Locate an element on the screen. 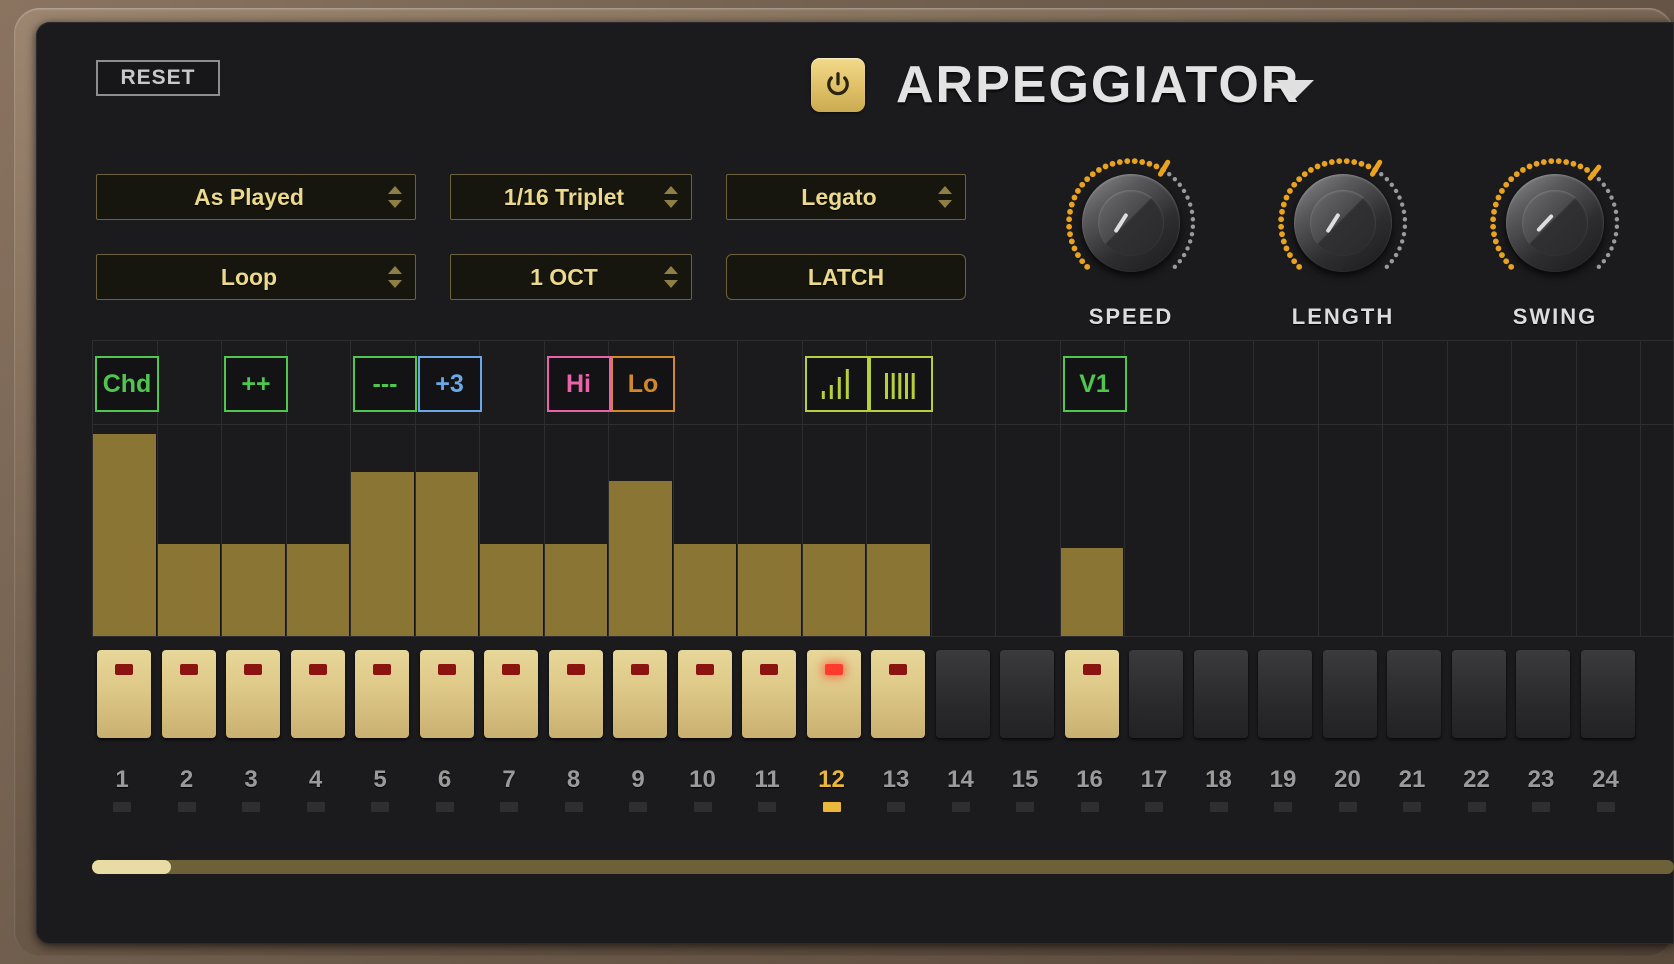 The image size is (1674, 964). step-number: 19 is located at coordinates (1283, 780).